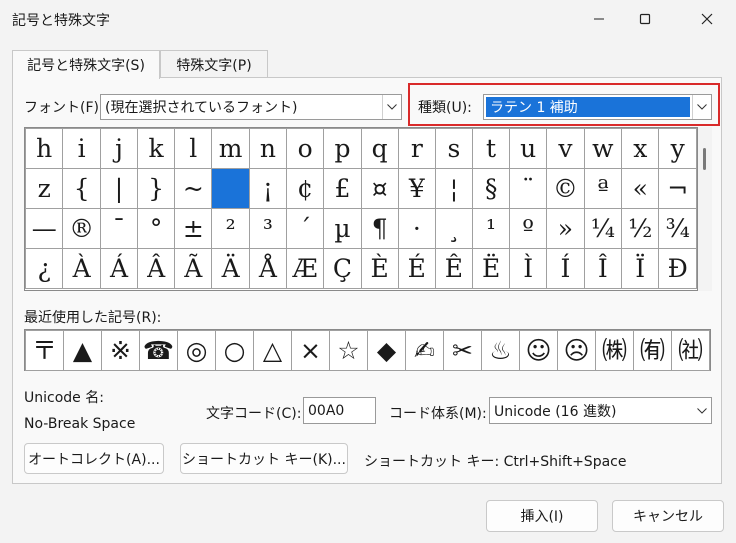 The width and height of the screenshot is (736, 543). I want to click on insert-button: 挿入(I), so click(542, 516).